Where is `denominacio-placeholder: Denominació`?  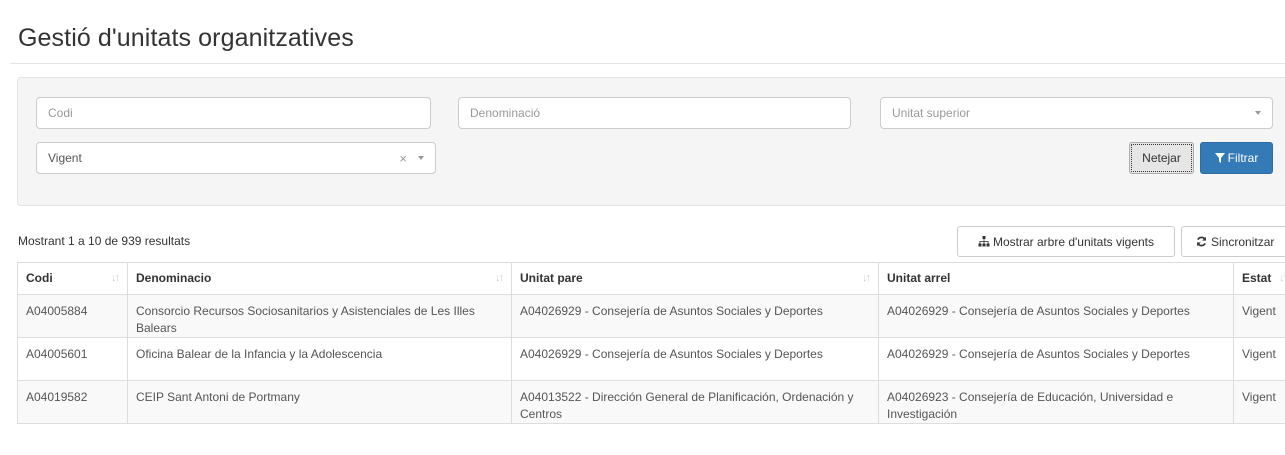
denominacio-placeholder: Denominació is located at coordinates (505, 113).